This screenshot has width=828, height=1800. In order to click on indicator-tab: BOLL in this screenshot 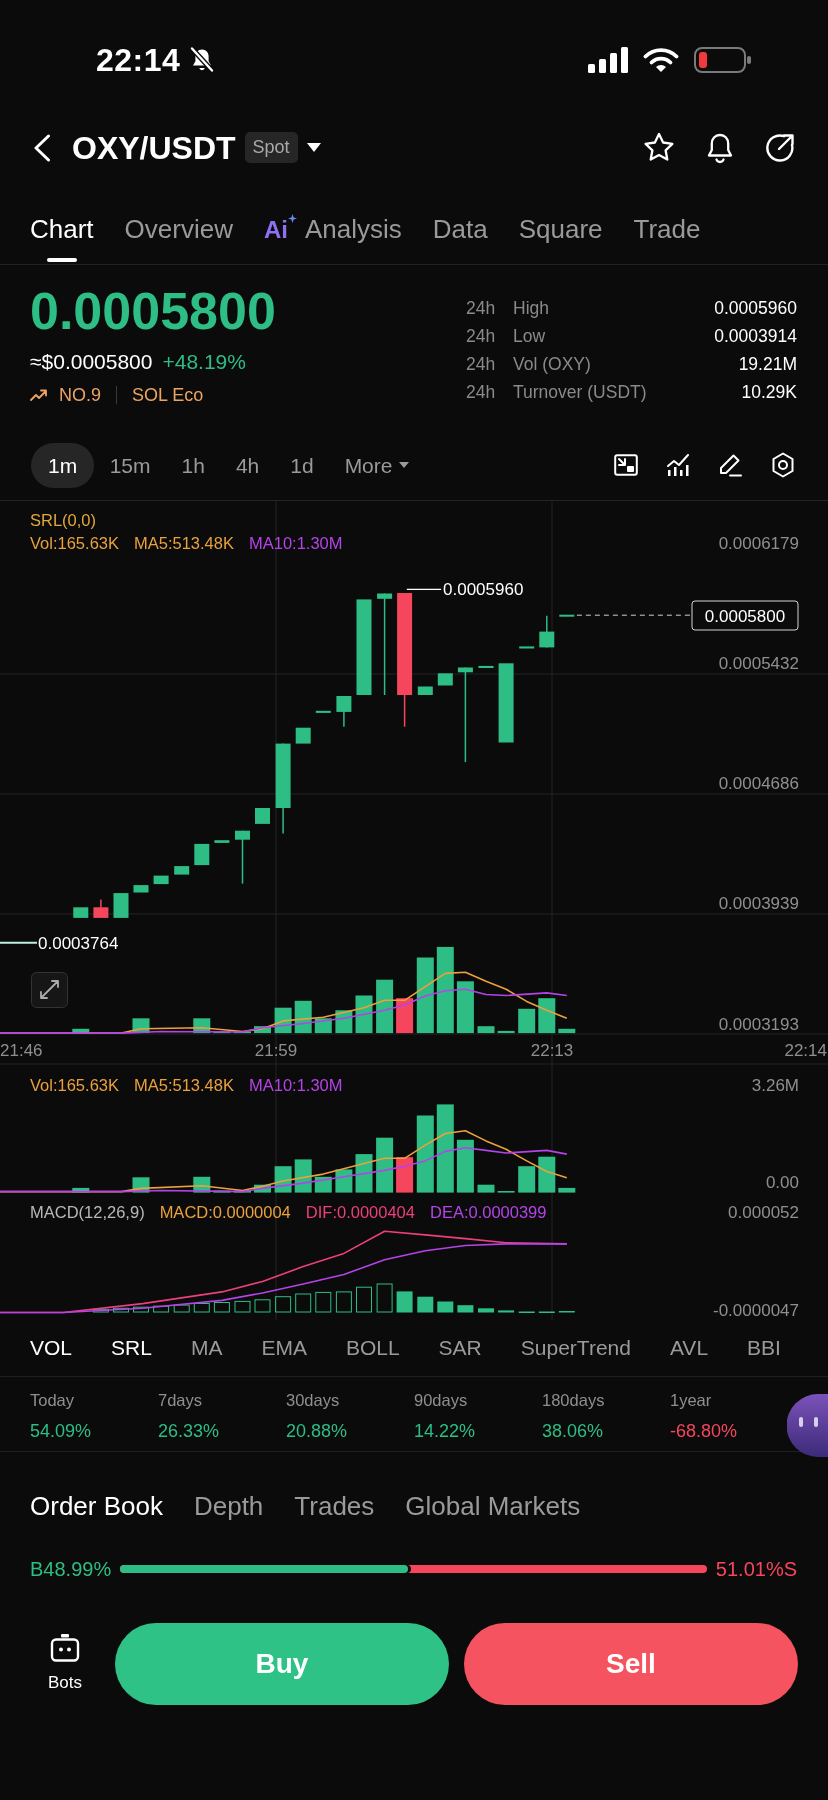, I will do `click(372, 1348)`.